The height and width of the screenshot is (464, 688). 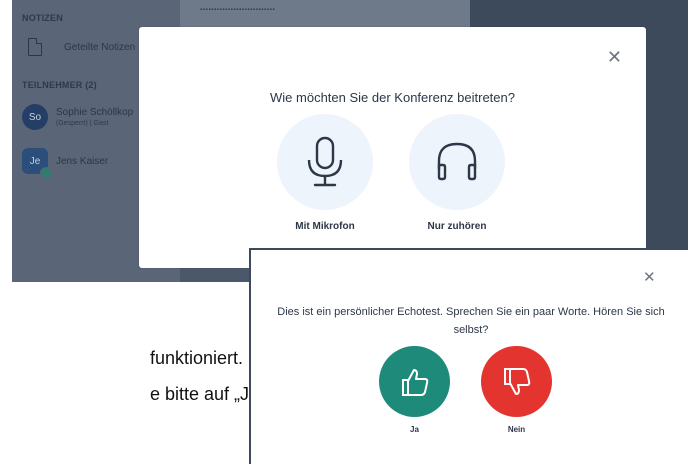 What do you see at coordinates (35, 161) in the screenshot?
I see `avatar-initials: Je` at bounding box center [35, 161].